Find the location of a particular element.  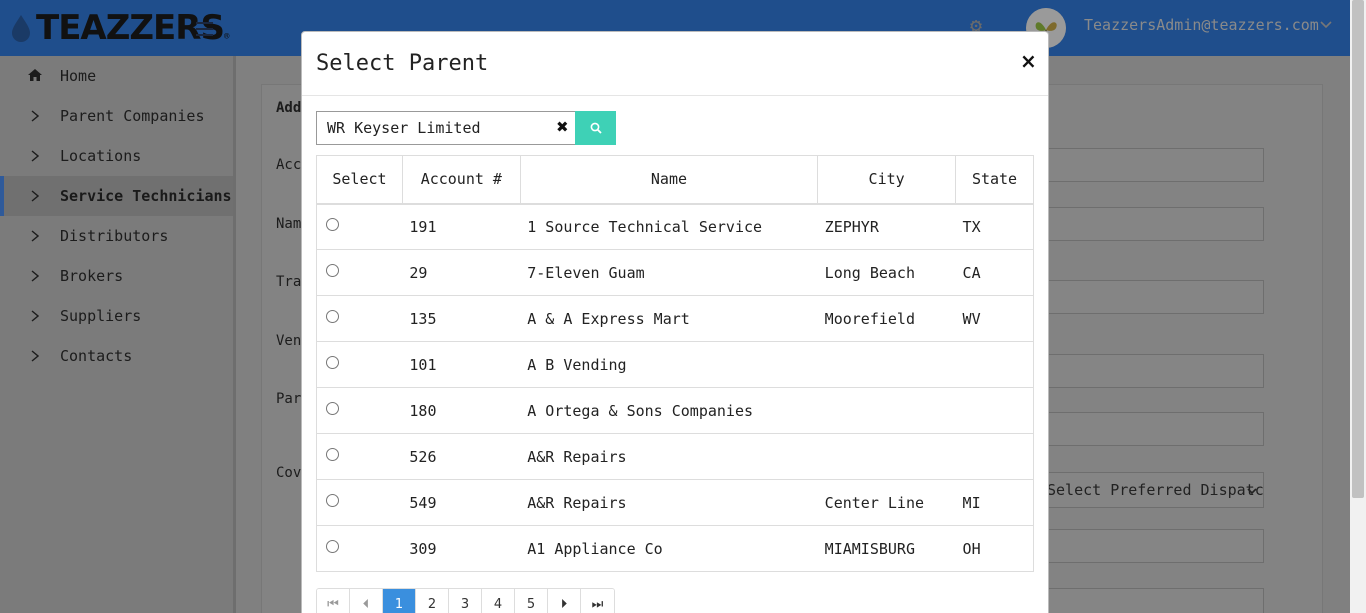

sidebar-item-service-technicians: Service Technicians is located at coordinates (116, 196).